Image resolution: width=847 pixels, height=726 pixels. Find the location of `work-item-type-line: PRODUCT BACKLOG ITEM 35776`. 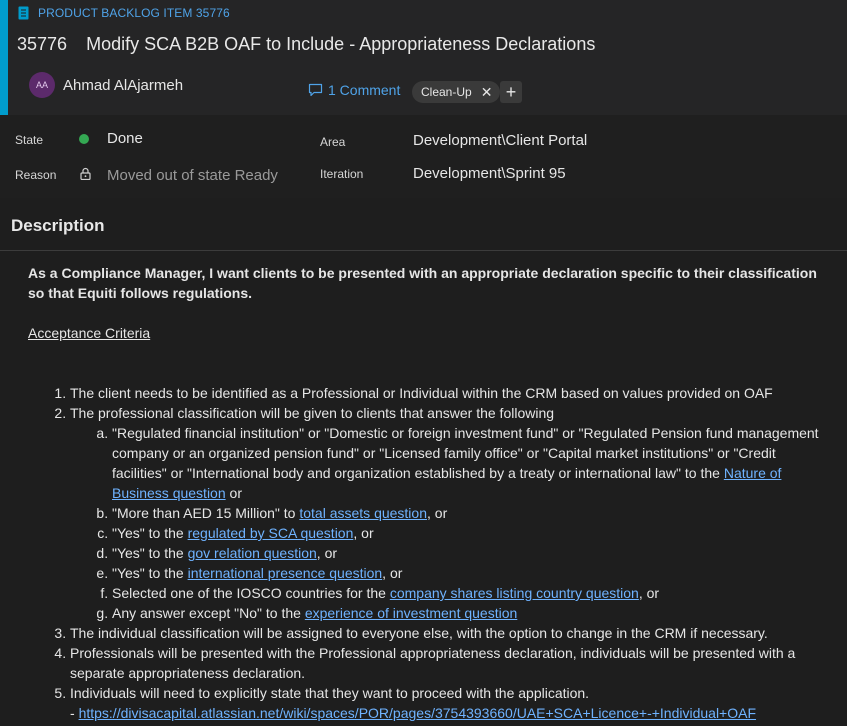

work-item-type-line: PRODUCT BACKLOG ITEM 35776 is located at coordinates (124, 13).